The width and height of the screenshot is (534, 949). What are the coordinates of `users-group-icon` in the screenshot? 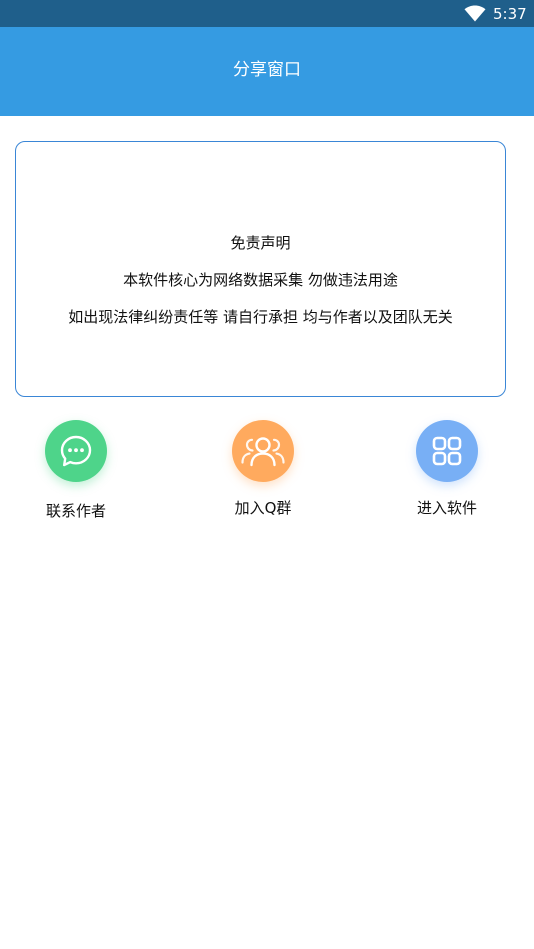 It's located at (263, 452).